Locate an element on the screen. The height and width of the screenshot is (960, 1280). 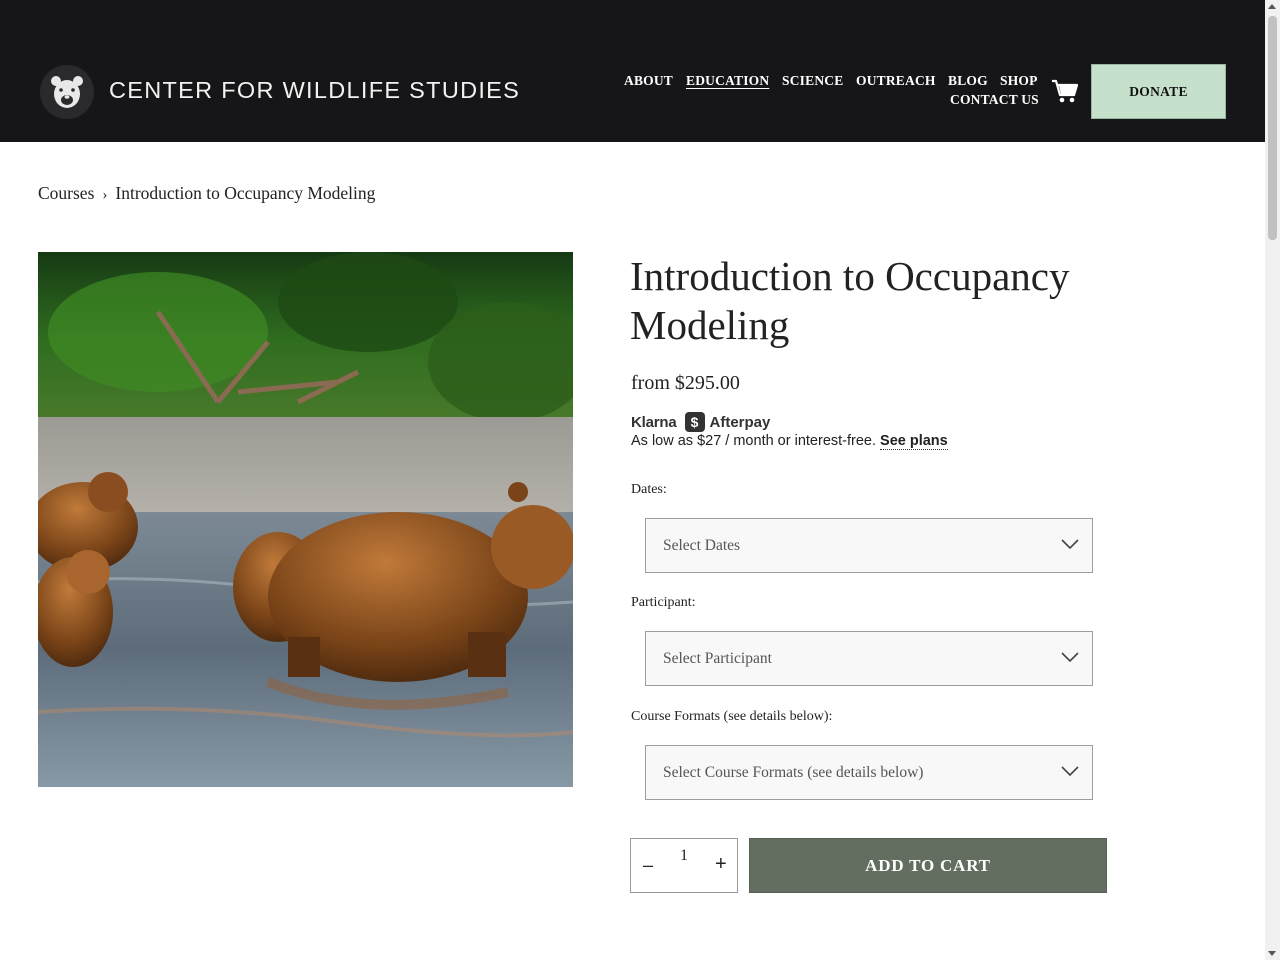
dates-label: Dates: is located at coordinates (649, 489).